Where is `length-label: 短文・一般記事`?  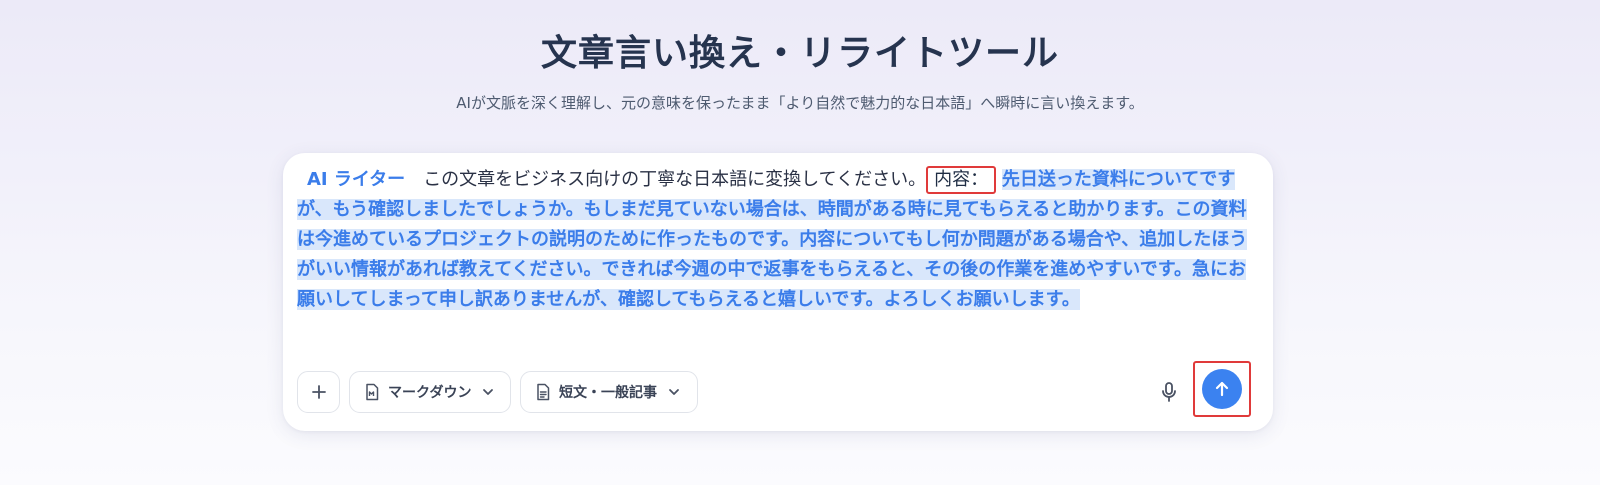
length-label: 短文・一般記事 is located at coordinates (608, 393).